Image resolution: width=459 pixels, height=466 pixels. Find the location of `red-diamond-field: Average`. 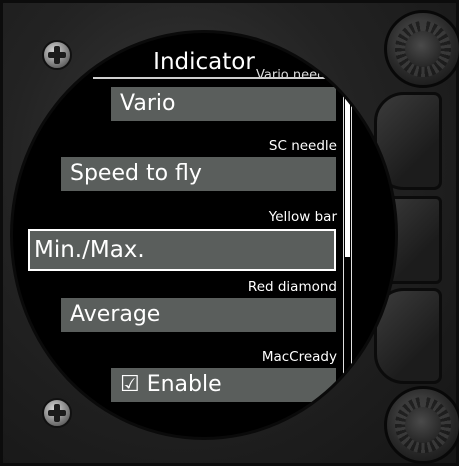

red-diamond-field: Average is located at coordinates (198, 315).